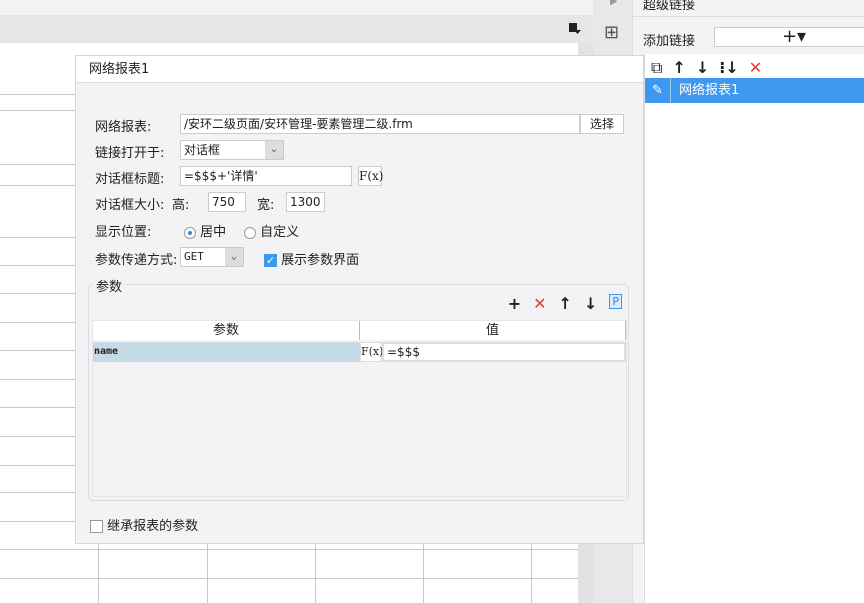 Image resolution: width=864 pixels, height=603 pixels. Describe the element at coordinates (123, 127) in the screenshot. I see `report-label: 网络报表:` at that location.